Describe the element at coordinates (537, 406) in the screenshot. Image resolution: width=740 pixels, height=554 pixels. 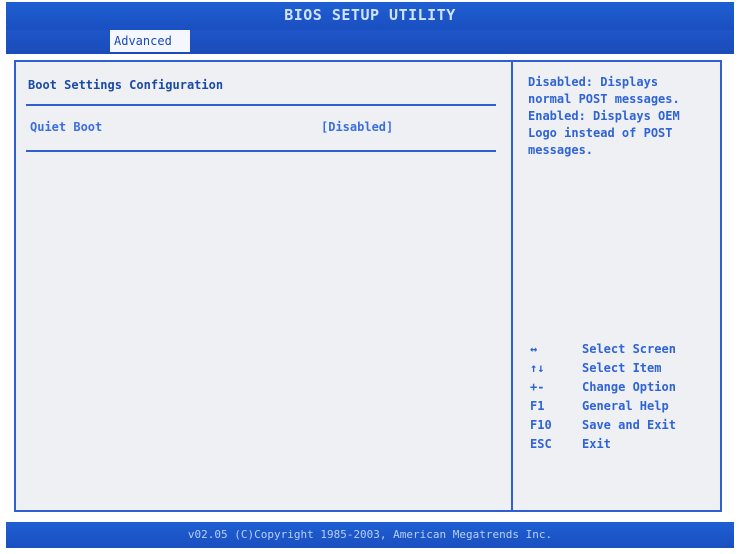
I see `key-label: F1` at that location.